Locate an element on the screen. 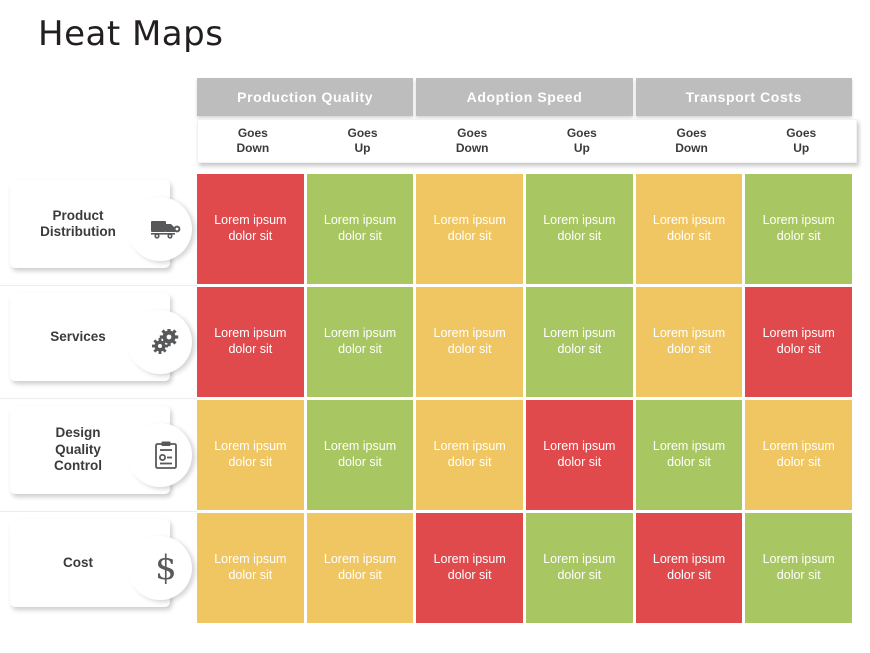 This screenshot has width=870, height=653. row-label-line: Control is located at coordinates (78, 466).